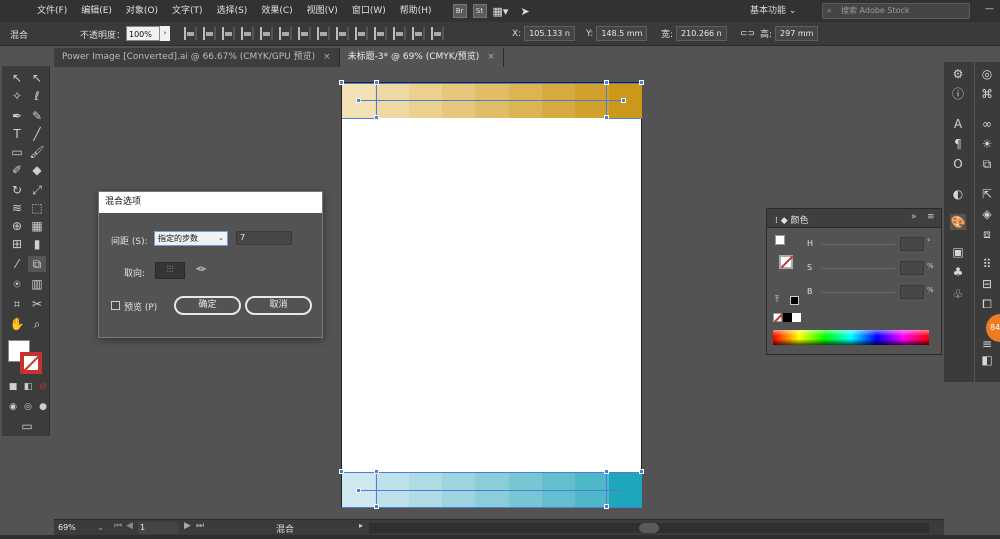 The width and height of the screenshot is (1000, 539). Describe the element at coordinates (37, 304) in the screenshot. I see `slice-tool-icon: ✂` at that location.